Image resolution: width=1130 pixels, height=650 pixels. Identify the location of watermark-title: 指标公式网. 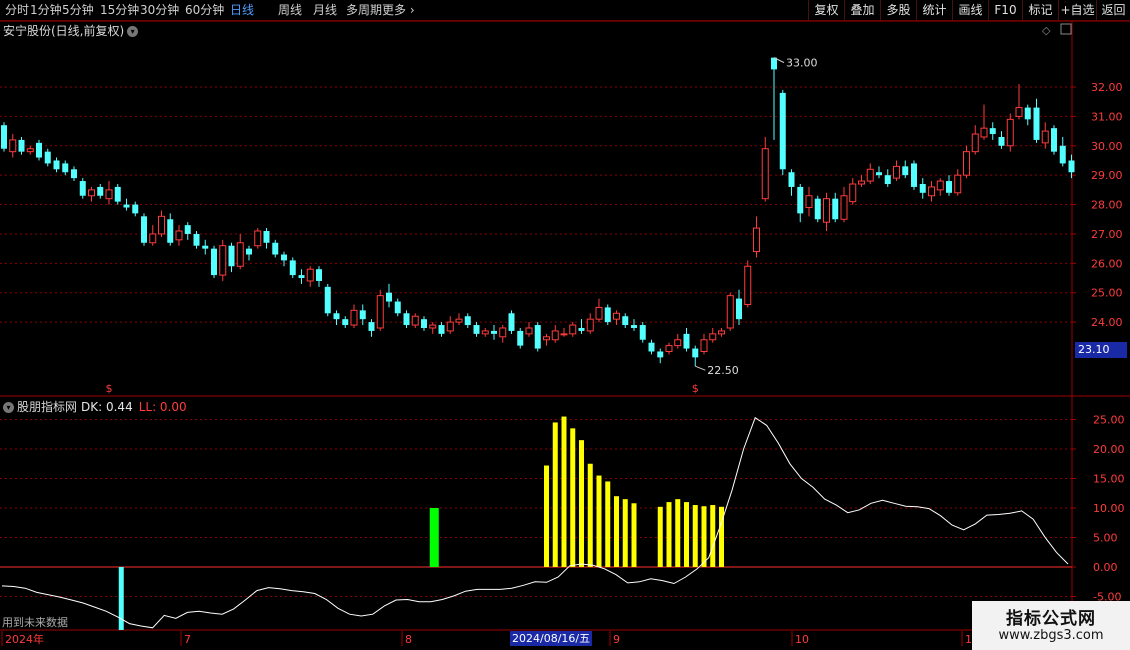
(1051, 619).